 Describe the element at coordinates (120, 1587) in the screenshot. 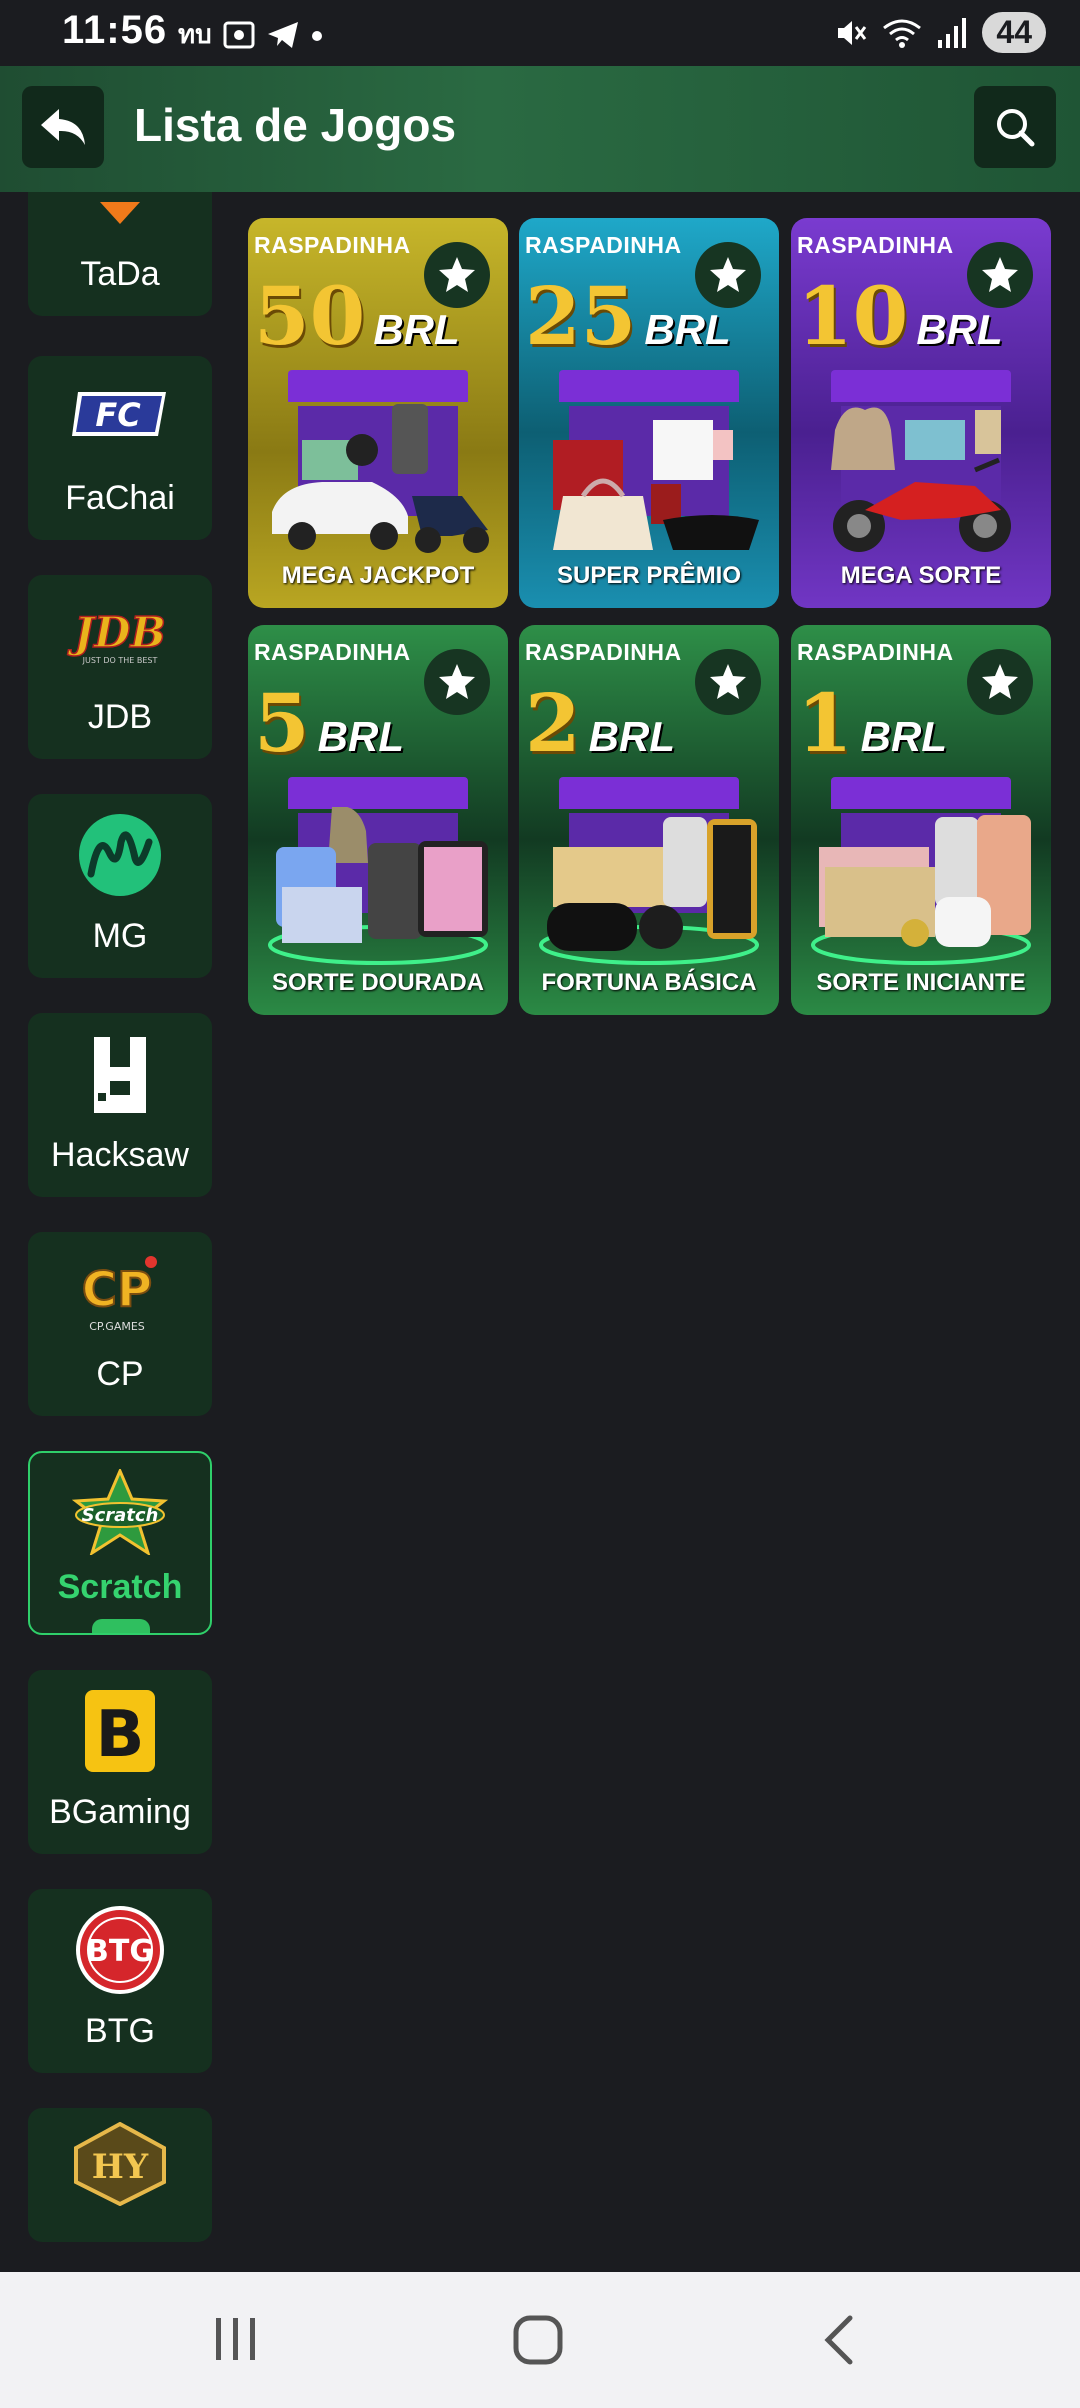

I see `provider-label: Scratch` at that location.